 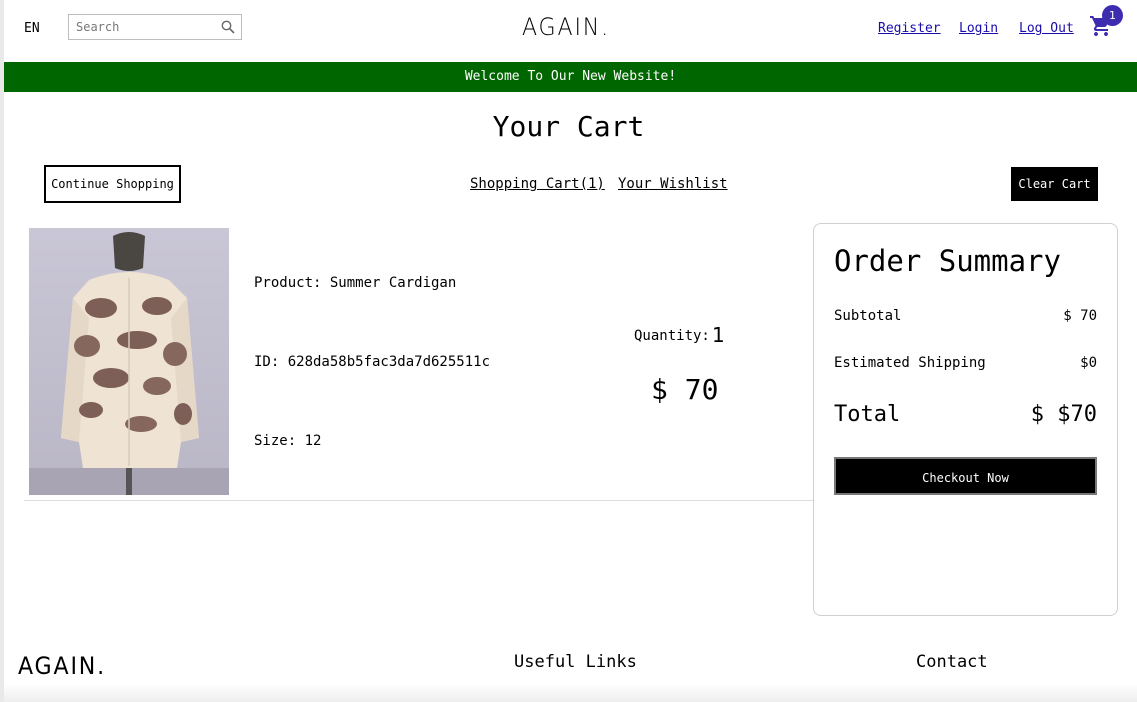 I want to click on total-row: Total $ $70, so click(x=965, y=414).